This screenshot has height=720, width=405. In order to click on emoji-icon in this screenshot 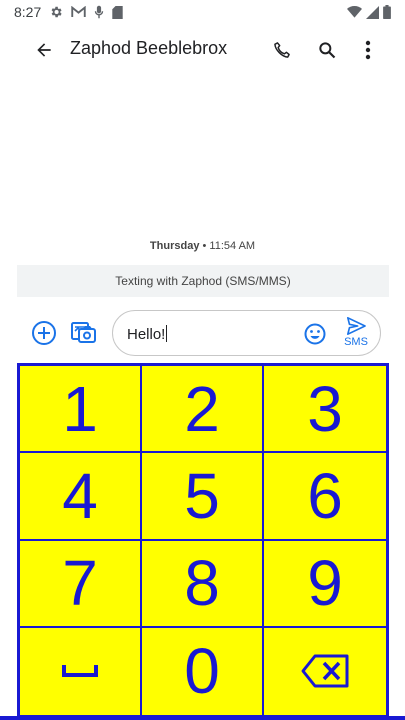, I will do `click(315, 334)`.